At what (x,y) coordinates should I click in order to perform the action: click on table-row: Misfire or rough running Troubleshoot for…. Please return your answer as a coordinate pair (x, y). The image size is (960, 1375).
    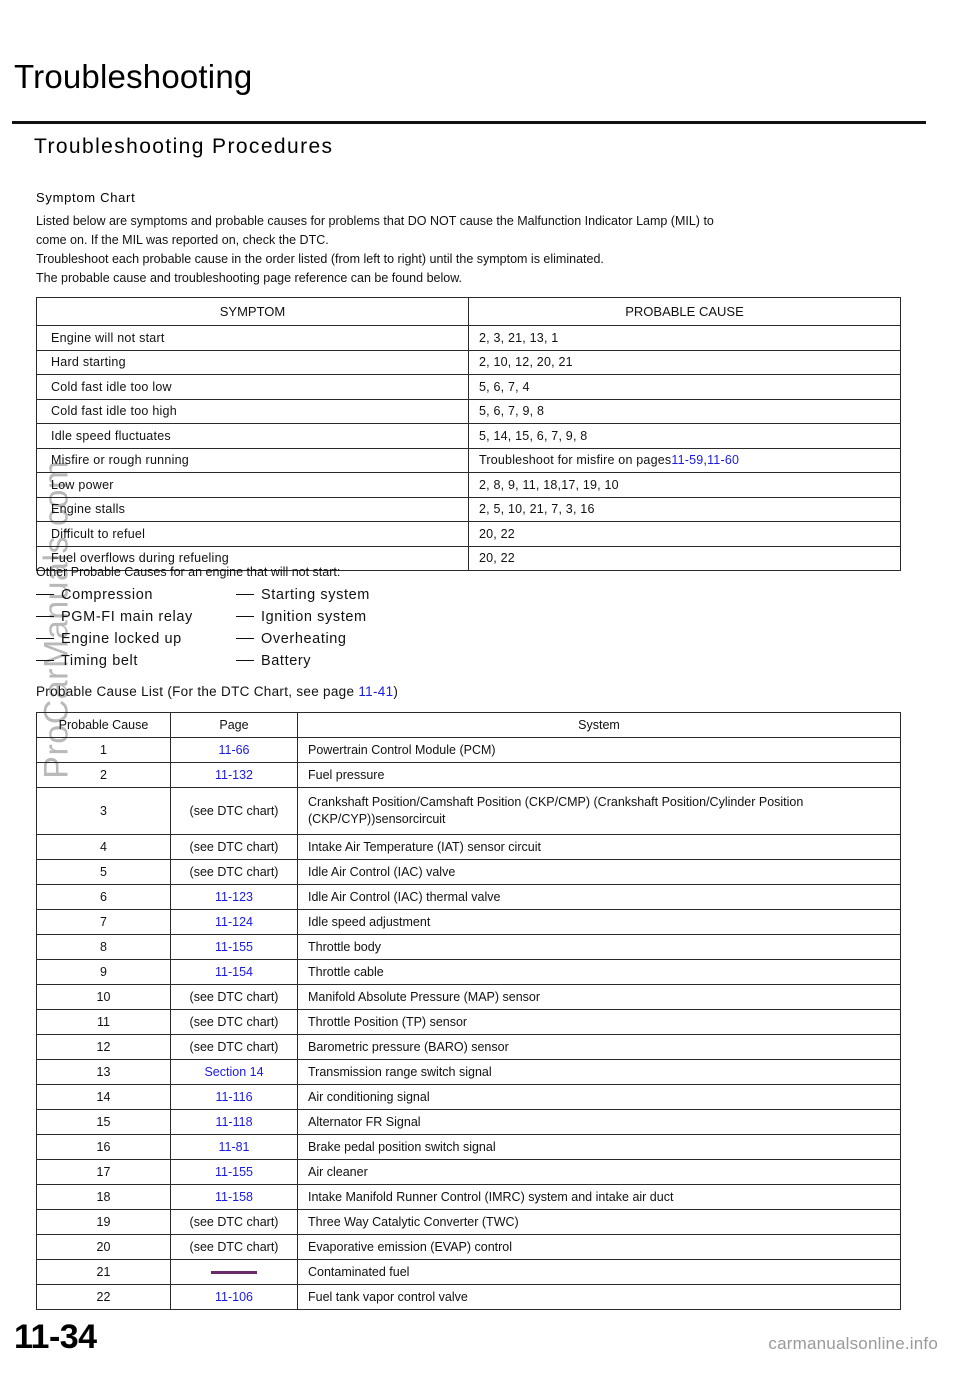
    Looking at the image, I should click on (468, 460).